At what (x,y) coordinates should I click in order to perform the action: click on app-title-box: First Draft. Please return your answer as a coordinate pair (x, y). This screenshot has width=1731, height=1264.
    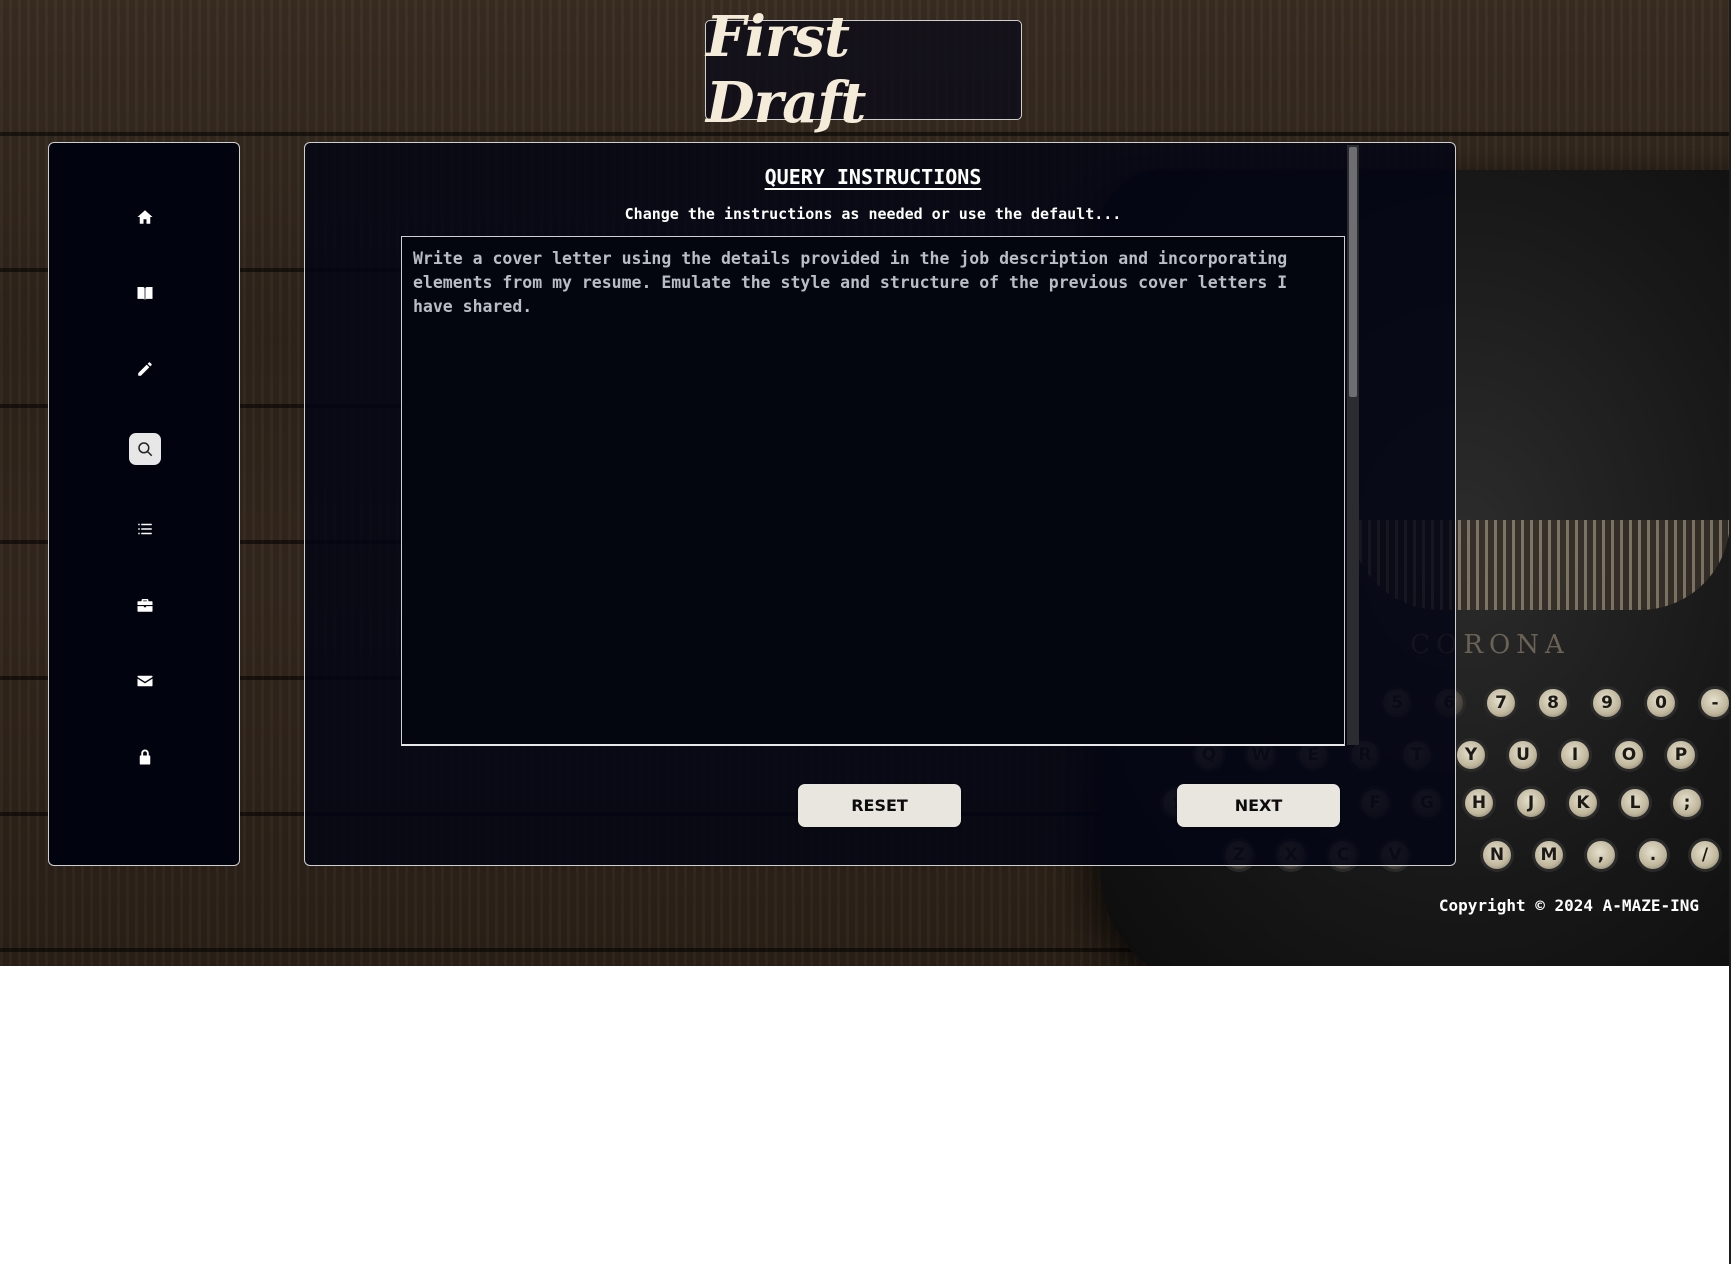
    Looking at the image, I should click on (863, 70).